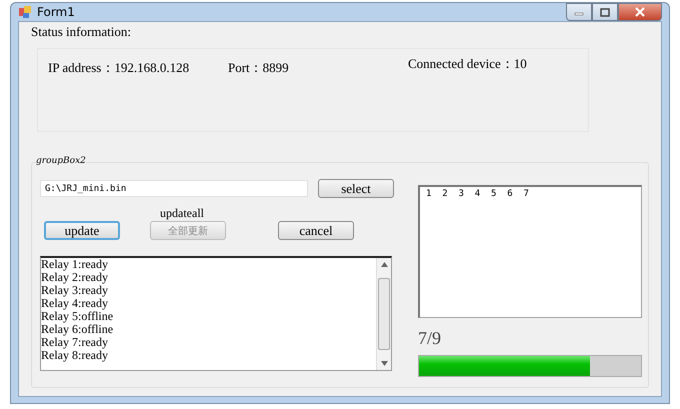  Describe the element at coordinates (384, 264) in the screenshot. I see `scroll-up-icon` at that location.